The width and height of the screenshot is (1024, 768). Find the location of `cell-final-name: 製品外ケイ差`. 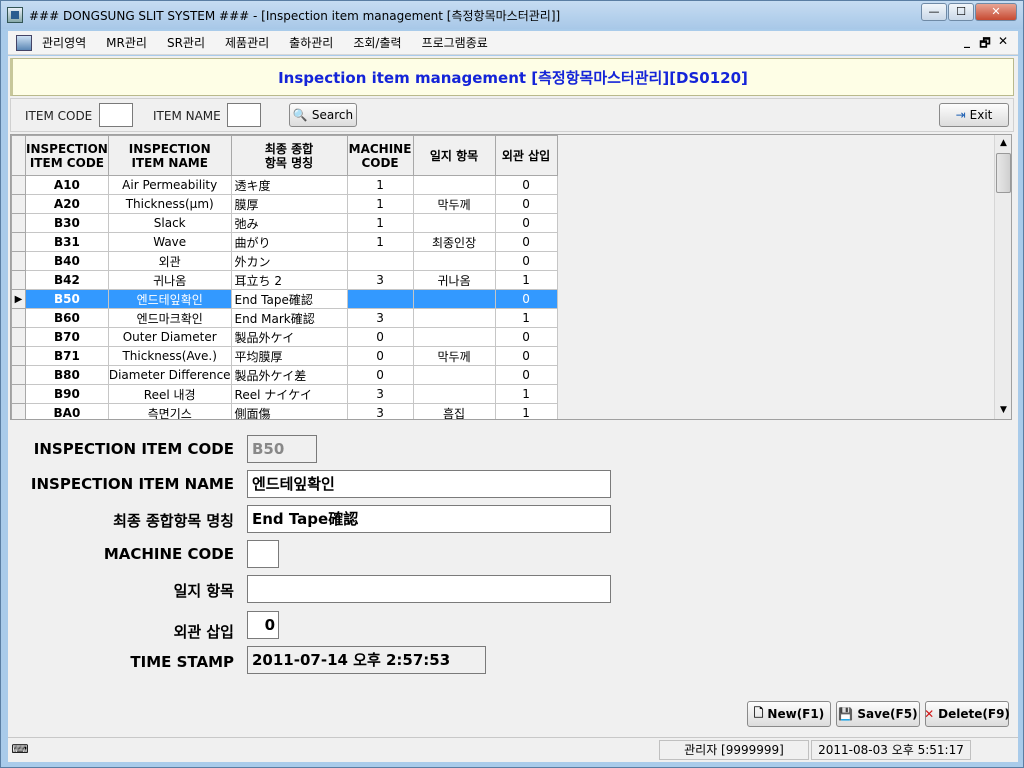

cell-final-name: 製品外ケイ差 is located at coordinates (289, 375).